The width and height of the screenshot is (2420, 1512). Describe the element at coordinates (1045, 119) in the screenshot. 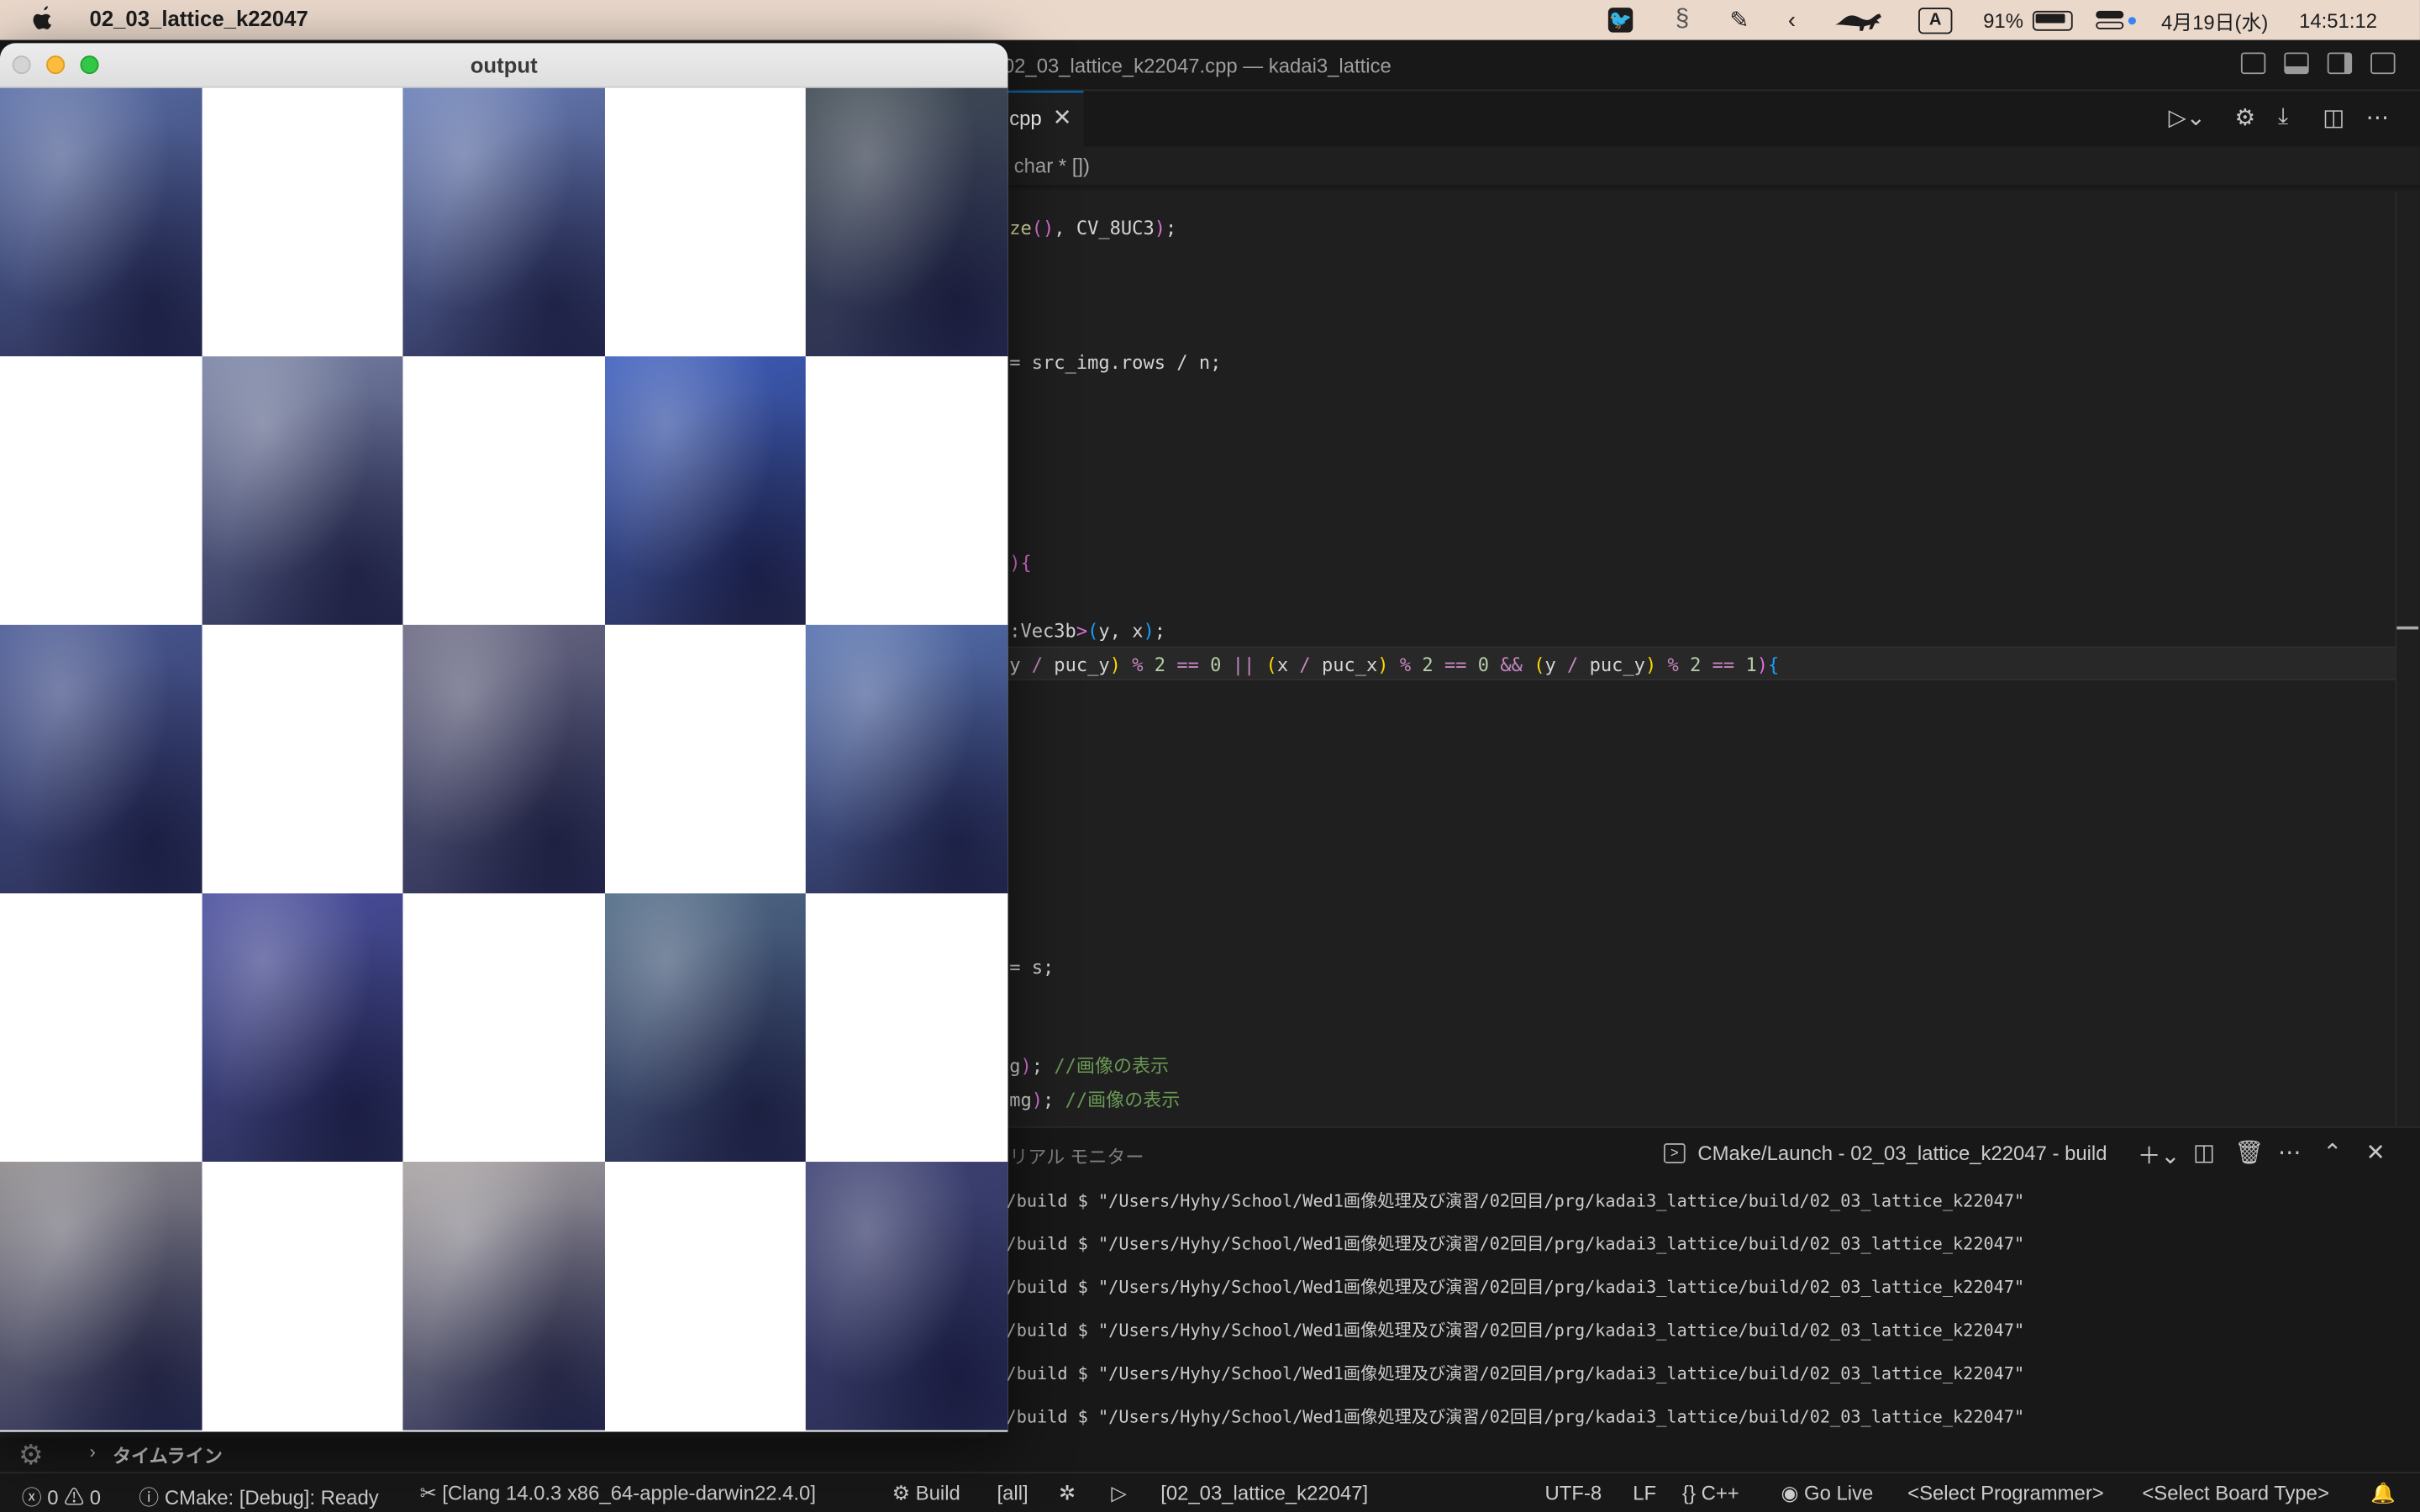

I see `tab-source-file: cpp ✕` at that location.